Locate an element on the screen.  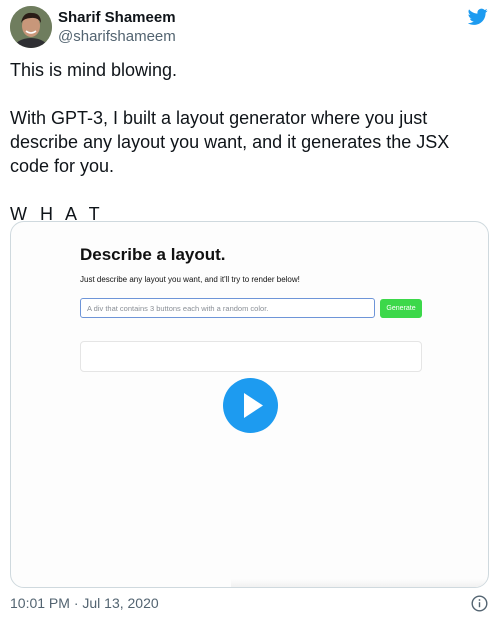
demo-title: Describe a layout. is located at coordinates (153, 254).